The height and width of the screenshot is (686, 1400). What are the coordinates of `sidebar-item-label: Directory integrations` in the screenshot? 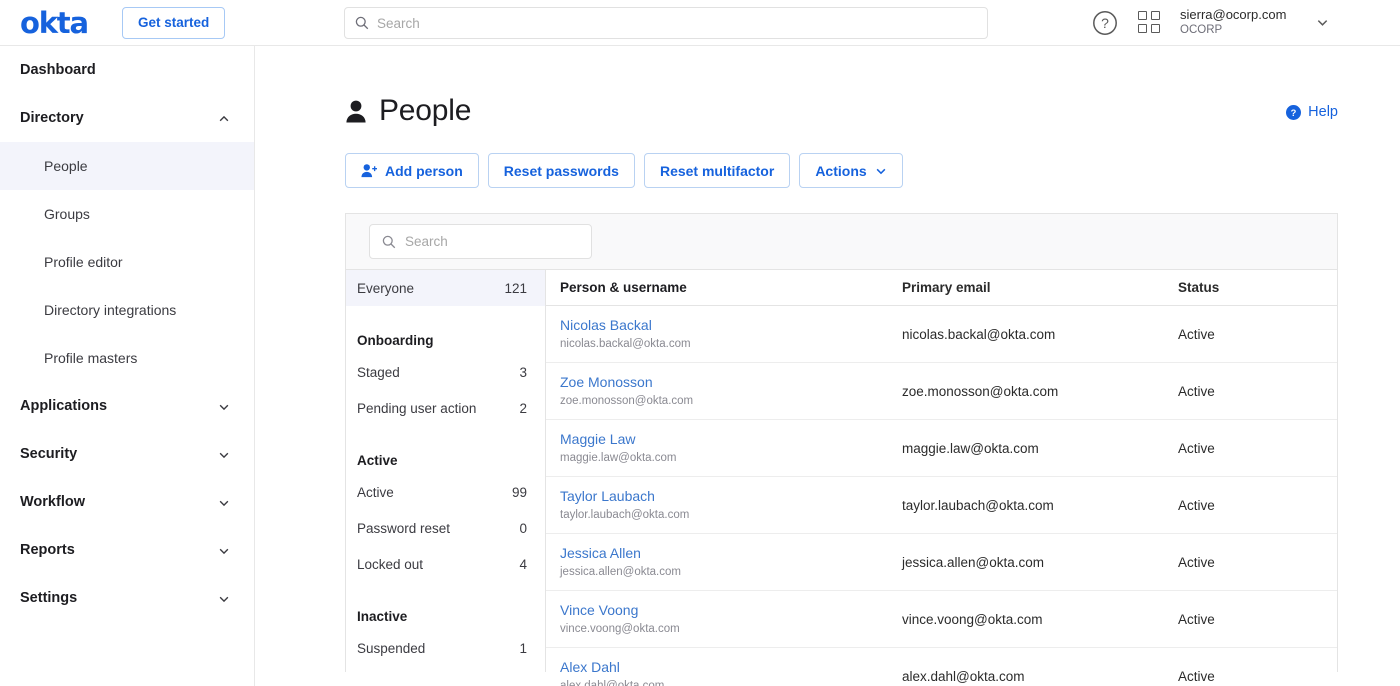 It's located at (110, 310).